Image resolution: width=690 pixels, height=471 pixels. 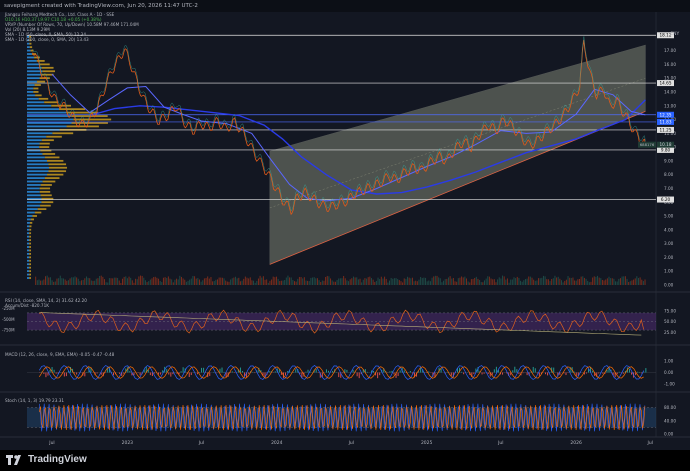 I want to click on accum-dist-legend: Accum/Dist -820.71K, so click(x=27, y=305).